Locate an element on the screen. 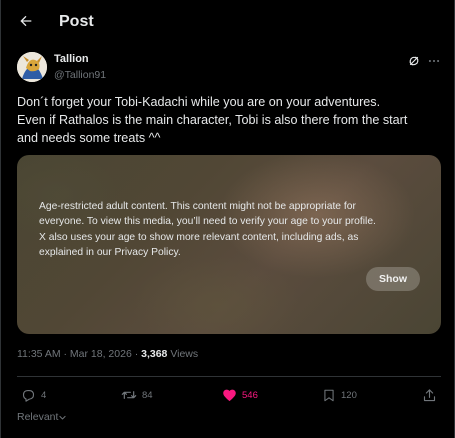  like-count: 546 is located at coordinates (250, 395).